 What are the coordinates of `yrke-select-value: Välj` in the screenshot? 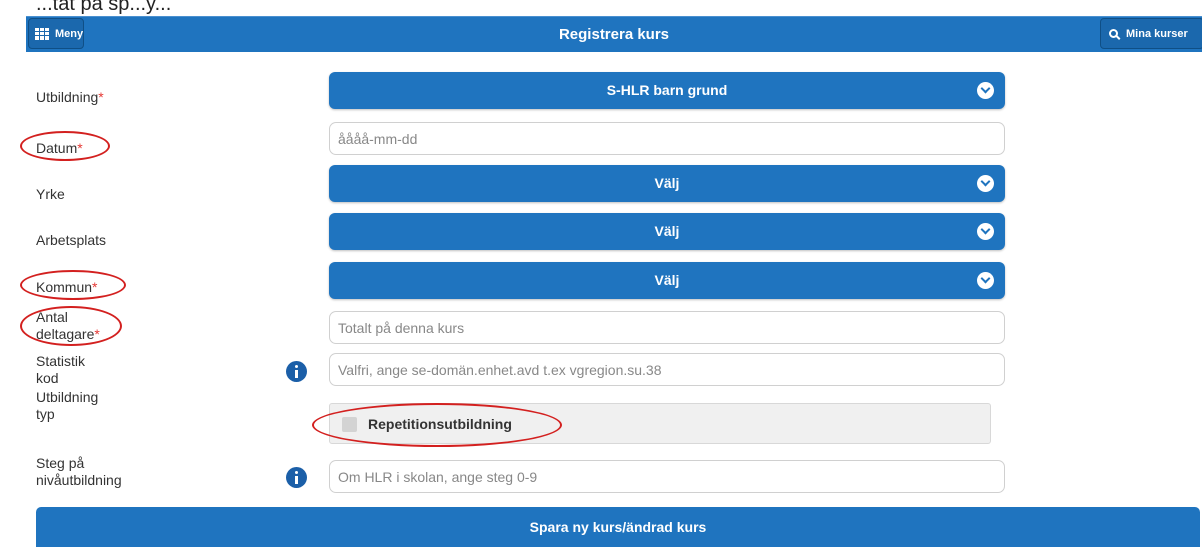 It's located at (667, 183).